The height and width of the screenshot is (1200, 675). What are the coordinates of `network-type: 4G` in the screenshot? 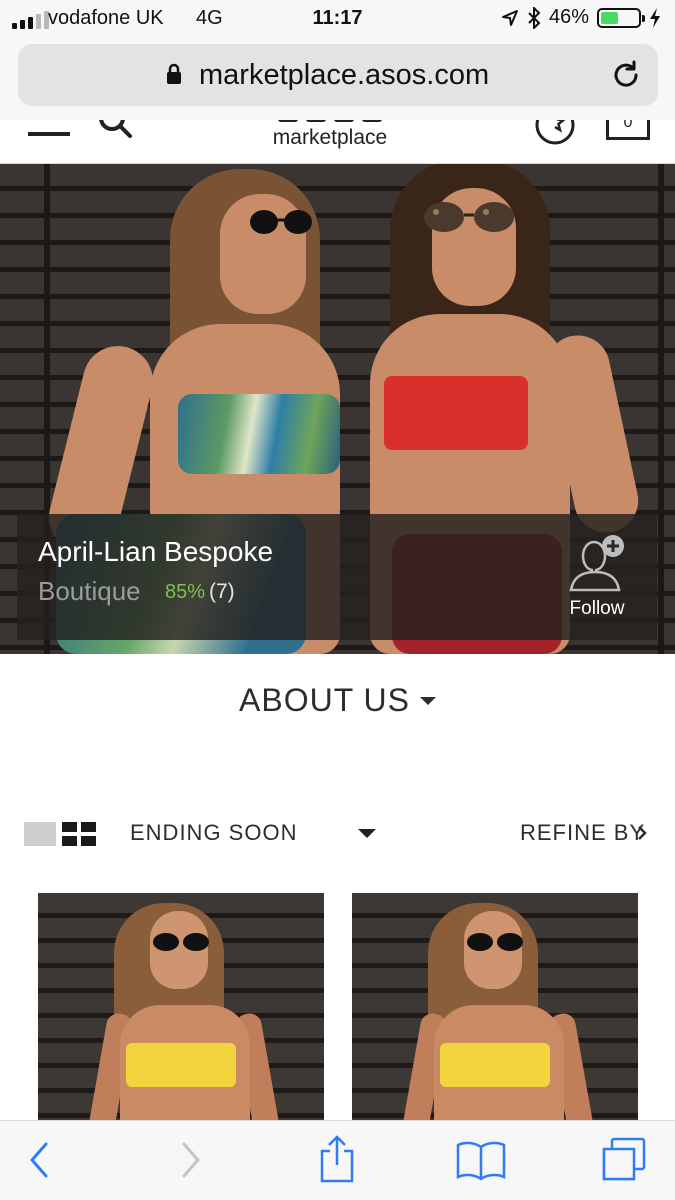 It's located at (209, 18).